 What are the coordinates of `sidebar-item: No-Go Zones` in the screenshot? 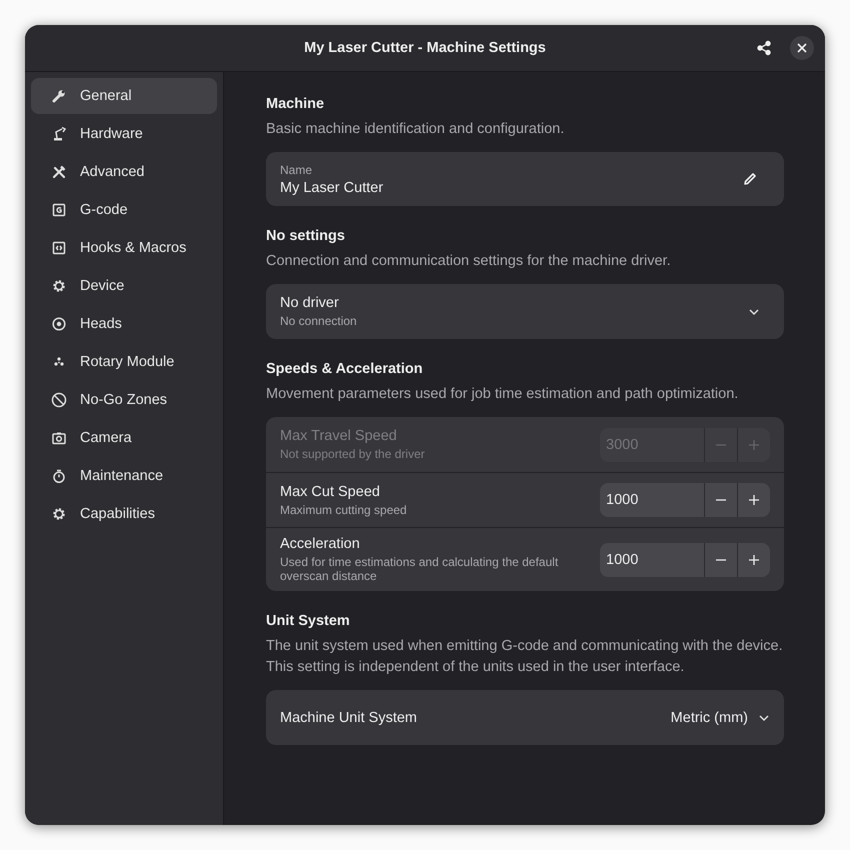 It's located at (124, 400).